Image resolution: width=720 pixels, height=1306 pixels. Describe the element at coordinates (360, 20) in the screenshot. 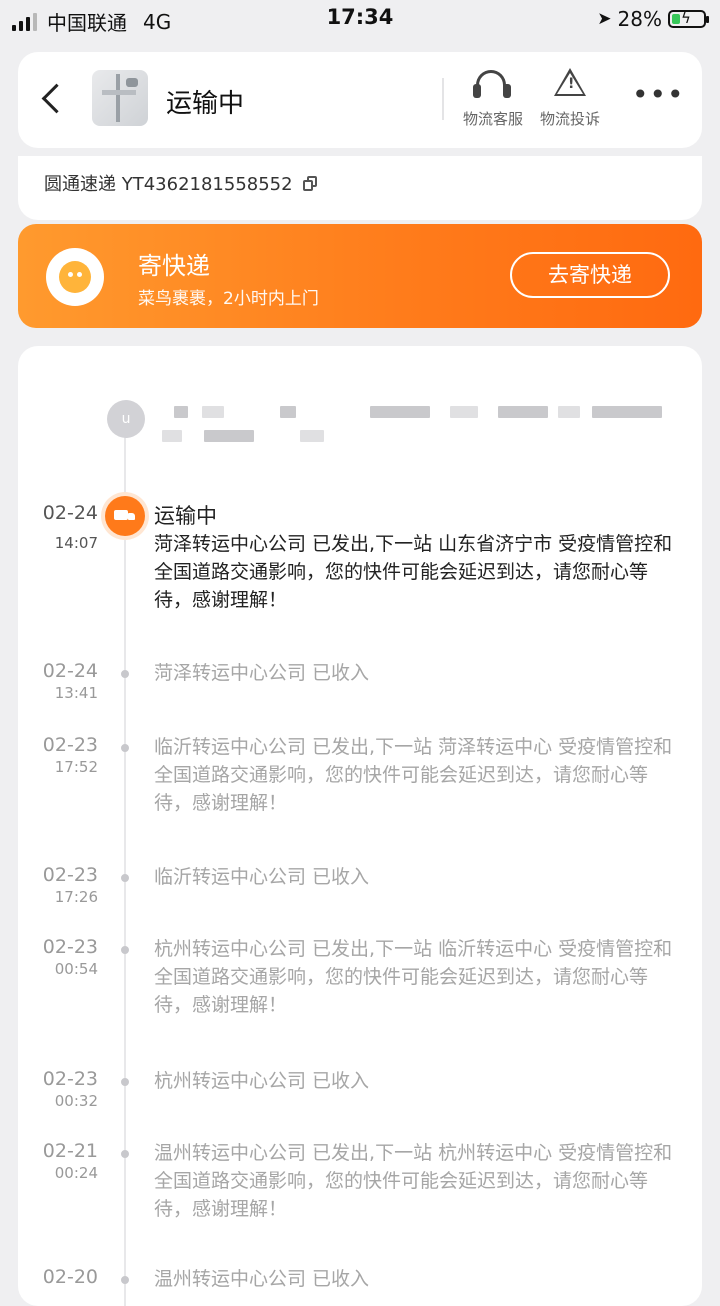

I see `status-bar: 中国联通 4G 17:34 ➤ 28% ϟ` at that location.